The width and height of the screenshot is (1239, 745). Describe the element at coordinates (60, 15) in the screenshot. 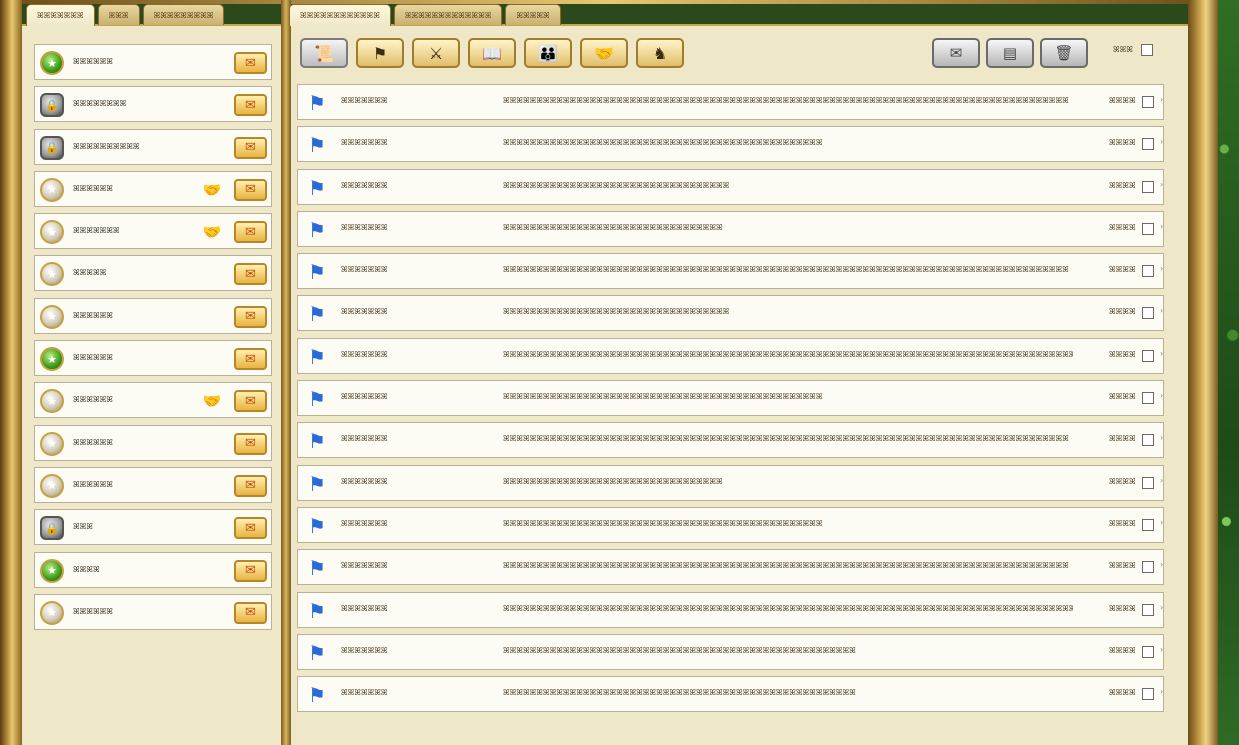

I see `tab-contacts: ꕤꕤꕤꕤꕤꕤꕤ` at that location.